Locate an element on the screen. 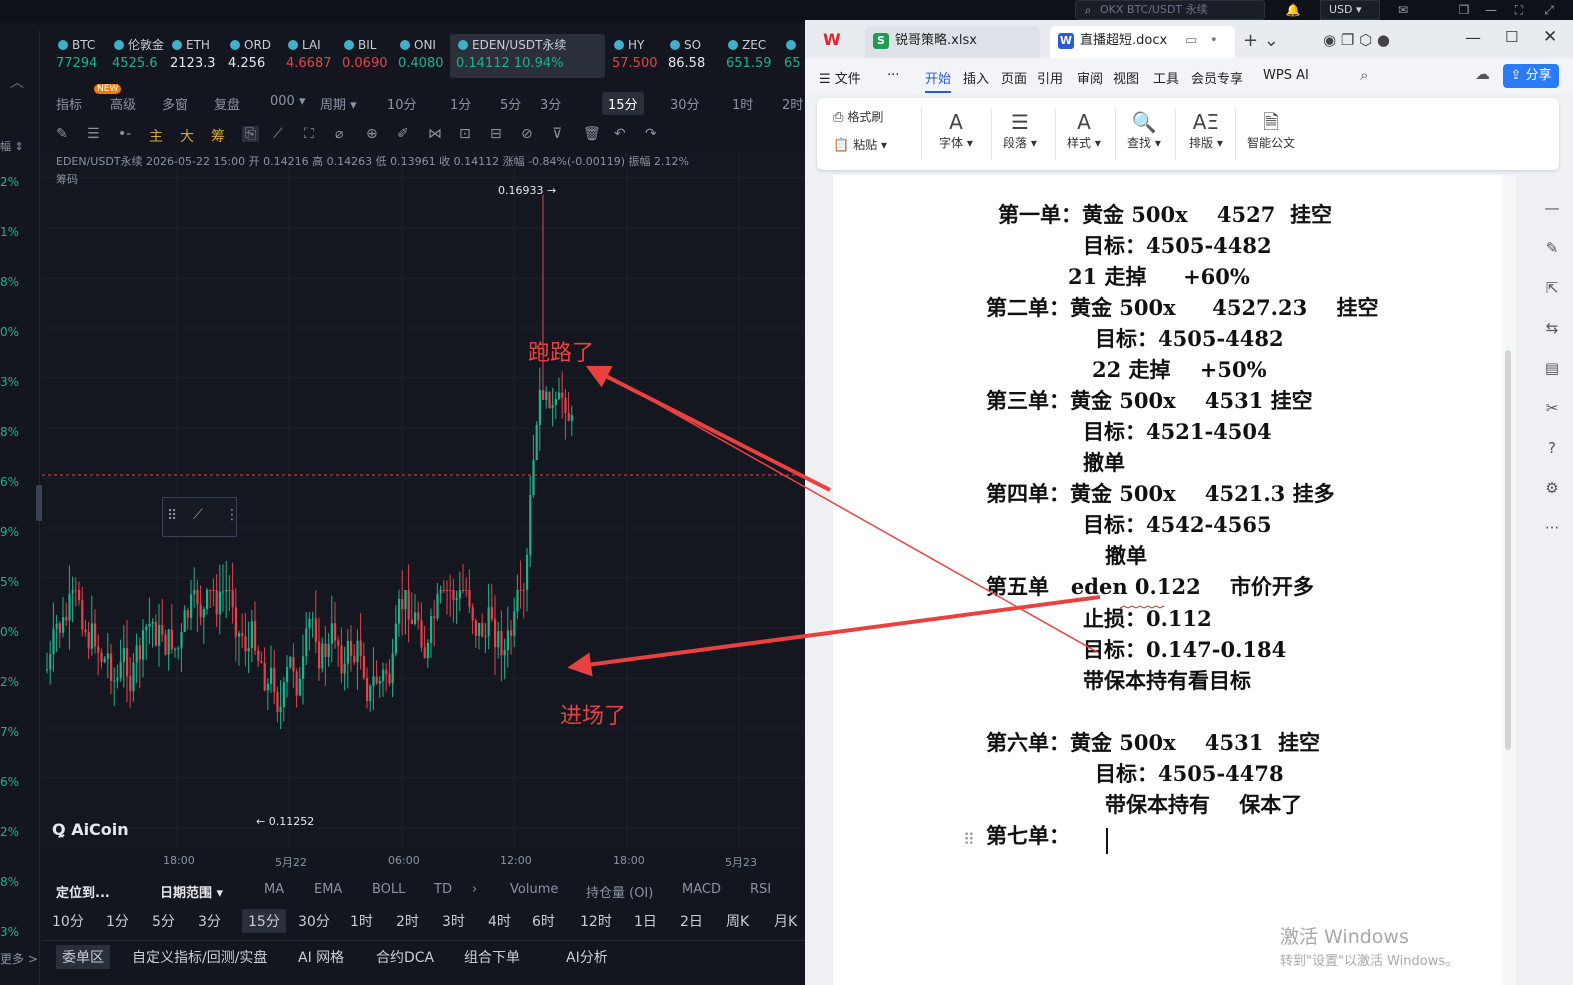 The width and height of the screenshot is (1573, 985). bottom-tab: 合约DCA is located at coordinates (405, 957).